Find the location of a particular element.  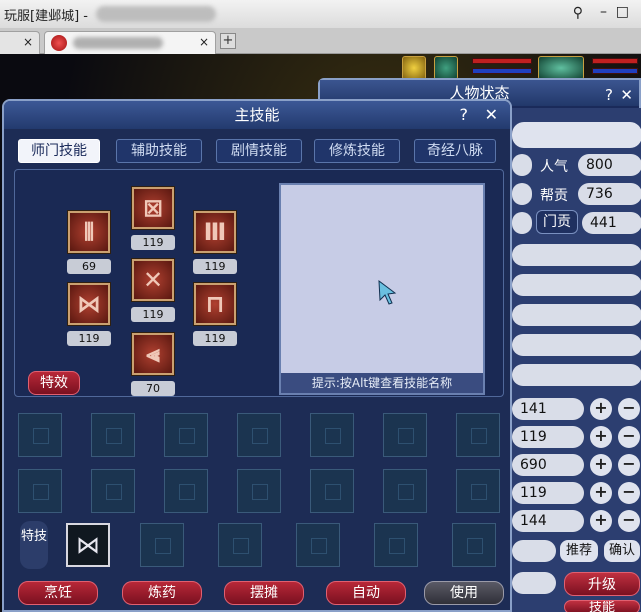

tab-3: 剧情技能 is located at coordinates (259, 151).